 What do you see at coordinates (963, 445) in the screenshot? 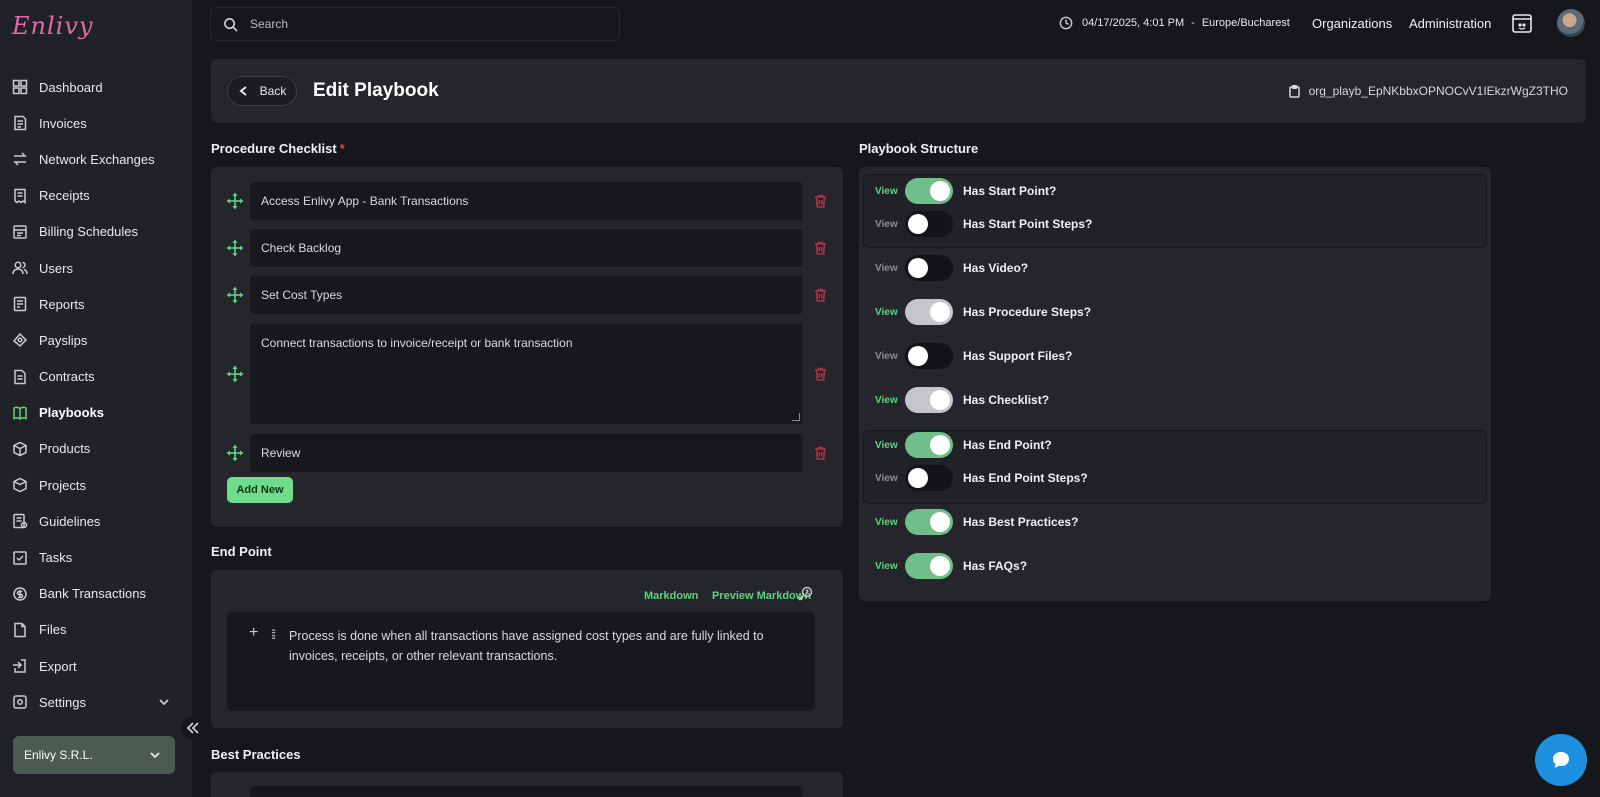
I see `toggle-row-has-end-point: View Has End Point?` at bounding box center [963, 445].